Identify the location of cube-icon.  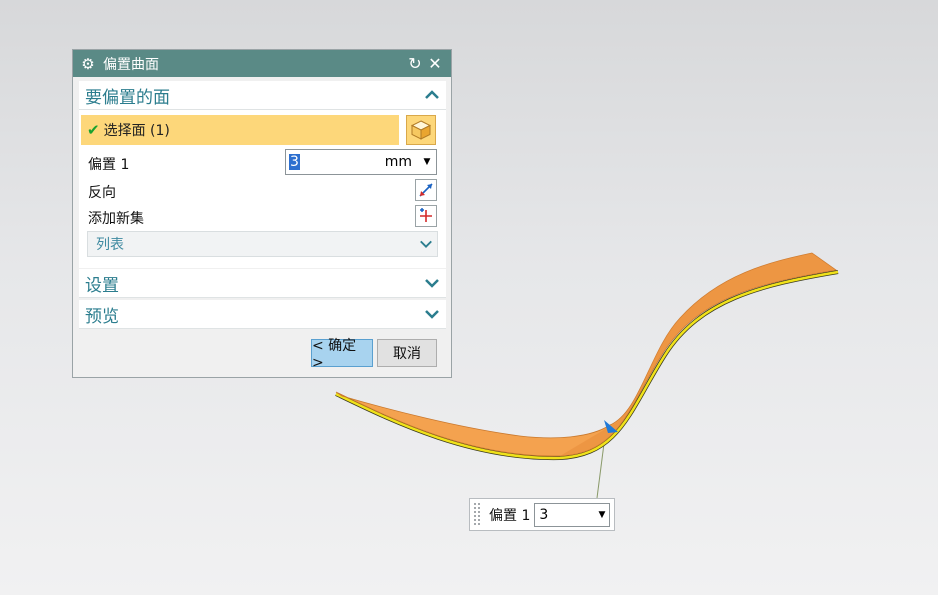
(421, 130).